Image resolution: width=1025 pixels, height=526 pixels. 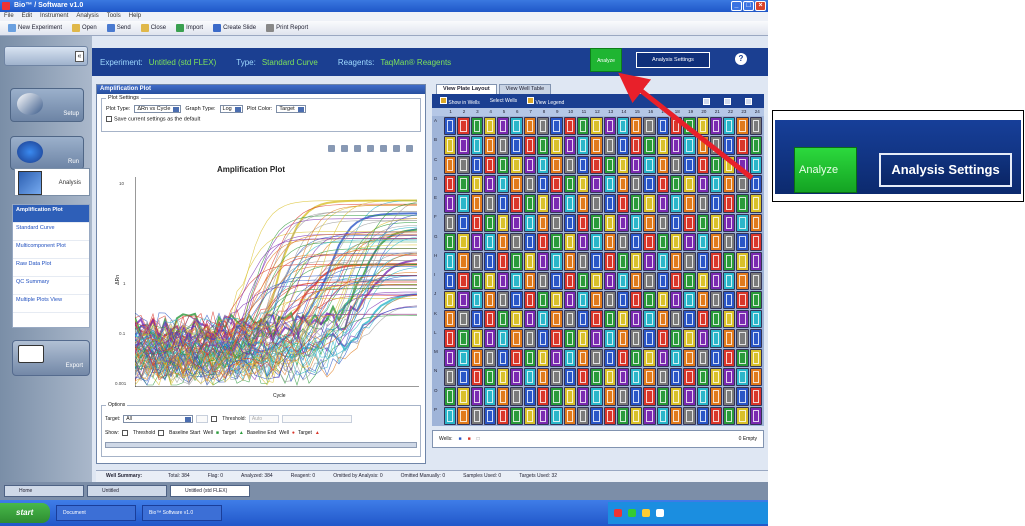 What do you see at coordinates (825, 170) in the screenshot?
I see `zoom-analyze-button: Analyze` at bounding box center [825, 170].